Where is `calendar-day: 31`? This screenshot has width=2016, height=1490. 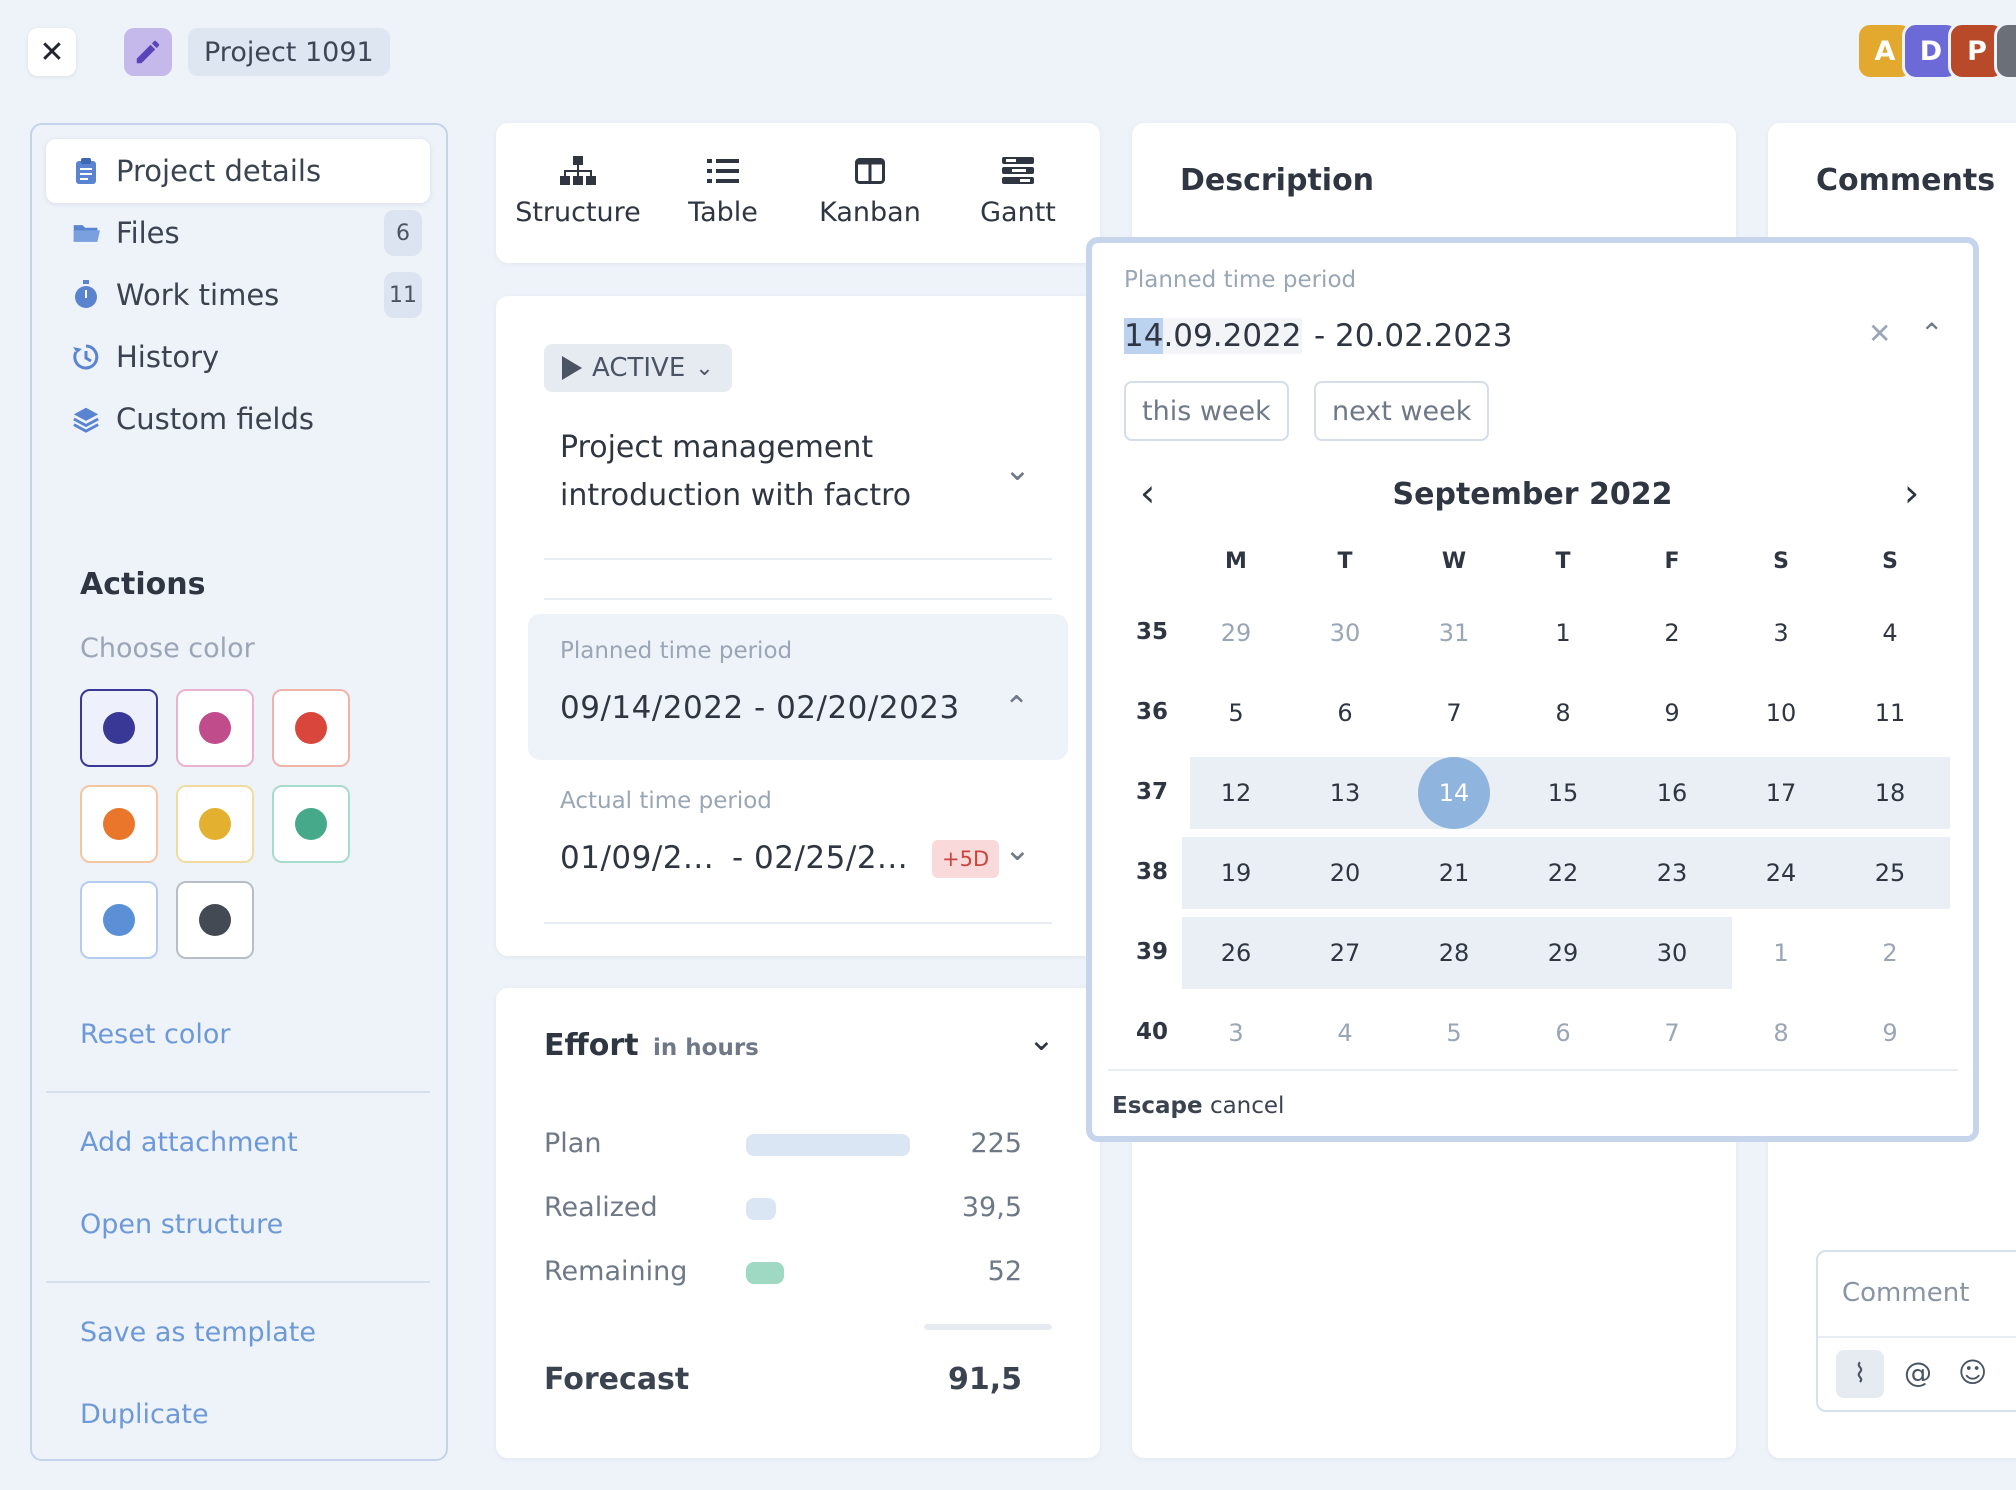
calendar-day: 31 is located at coordinates (1454, 633).